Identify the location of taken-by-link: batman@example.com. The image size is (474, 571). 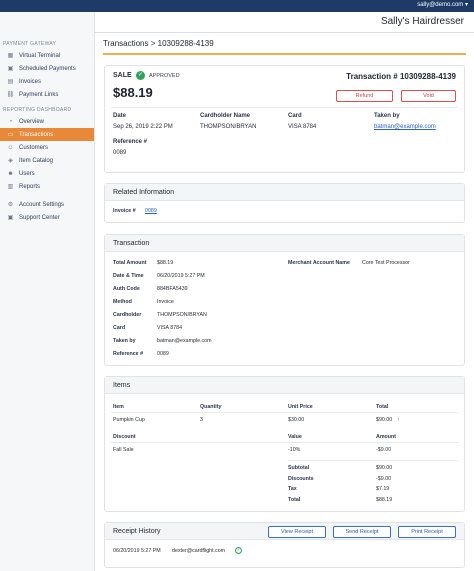
(405, 127).